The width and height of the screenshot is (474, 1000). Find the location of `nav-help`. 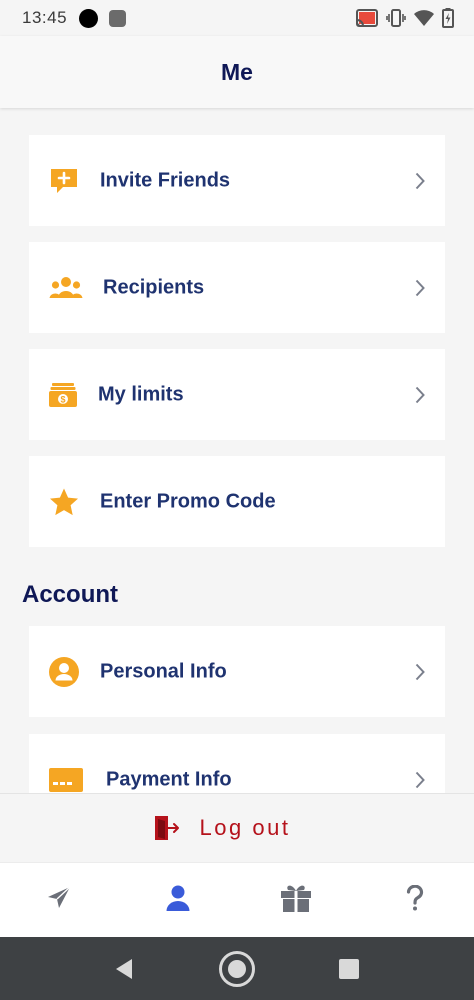

nav-help is located at coordinates (415, 900).